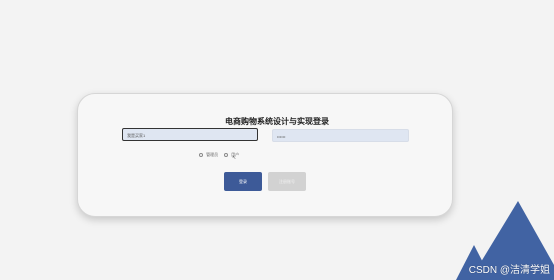 The image size is (554, 280). Describe the element at coordinates (234, 158) in the screenshot. I see `mouse-cursor-icon: ↖` at that location.